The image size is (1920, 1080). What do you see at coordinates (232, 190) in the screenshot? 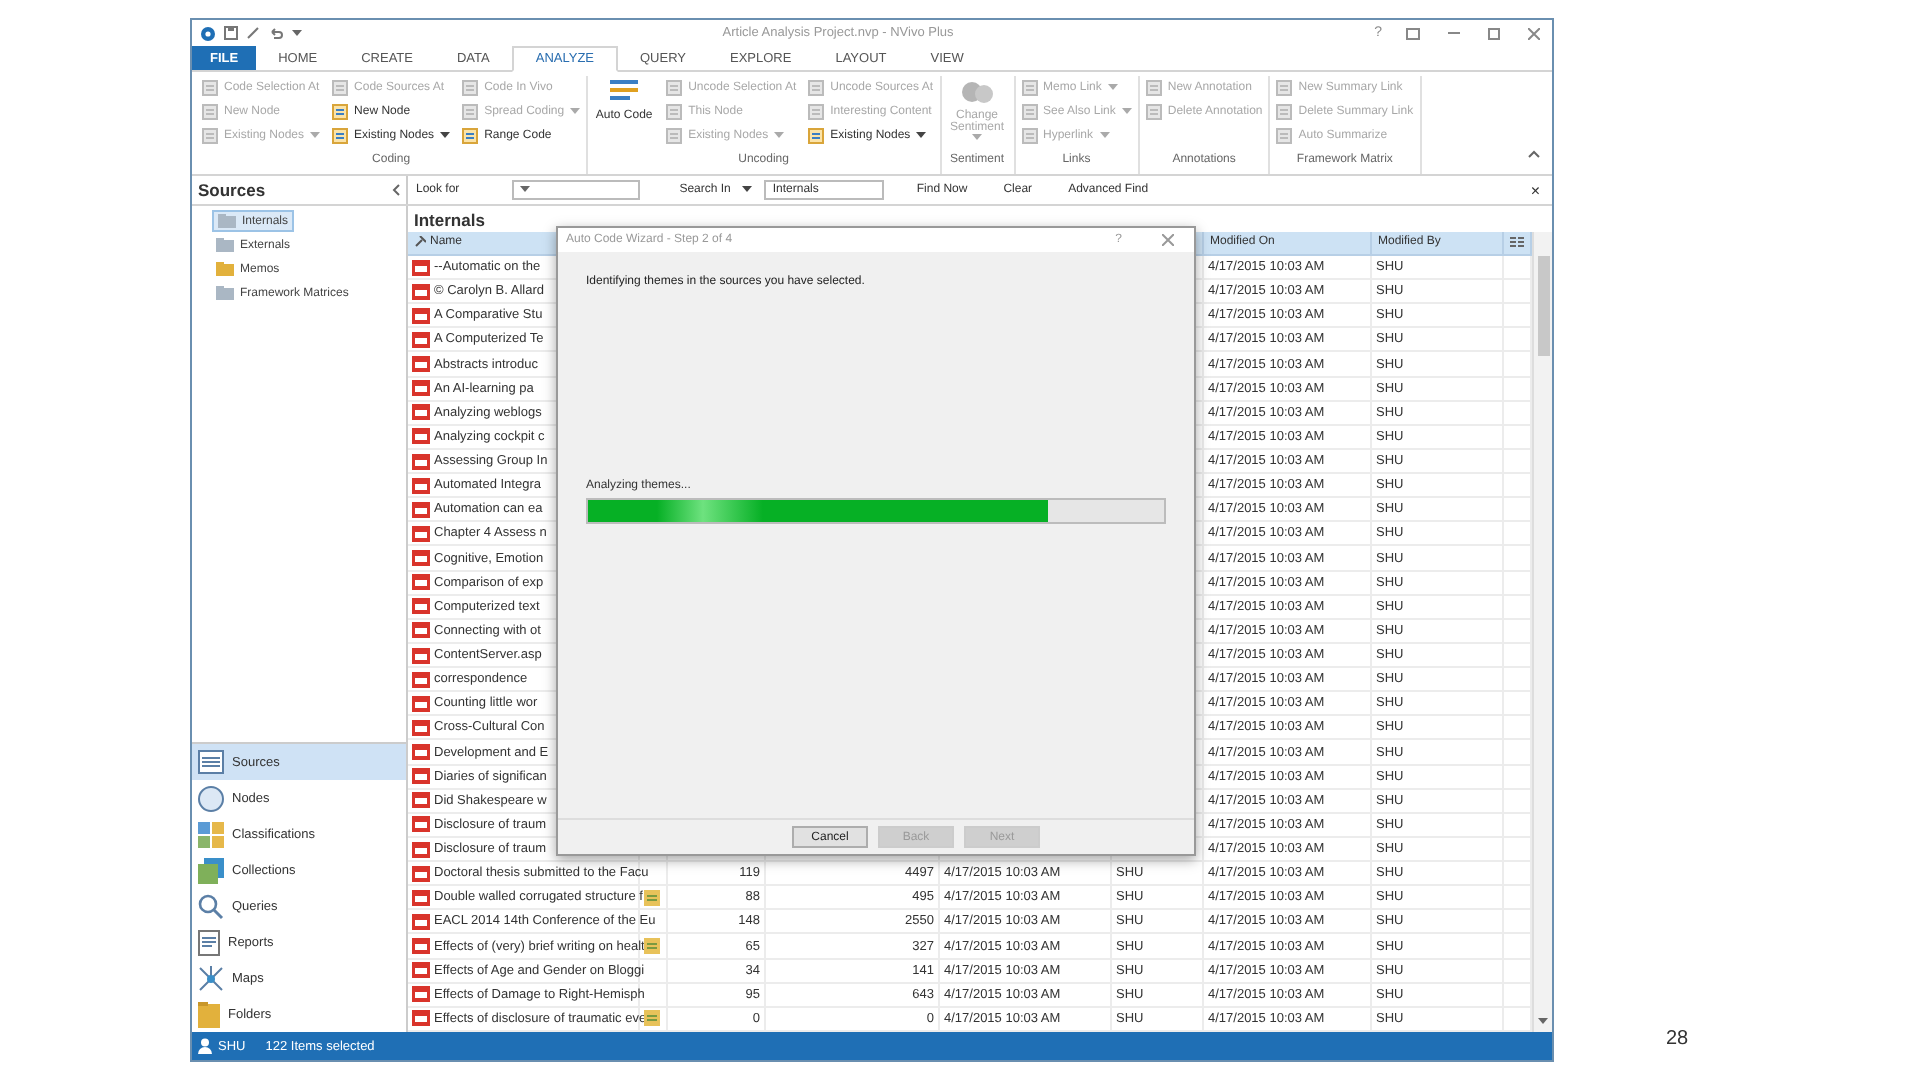
I see `panel-title: Sources` at bounding box center [232, 190].